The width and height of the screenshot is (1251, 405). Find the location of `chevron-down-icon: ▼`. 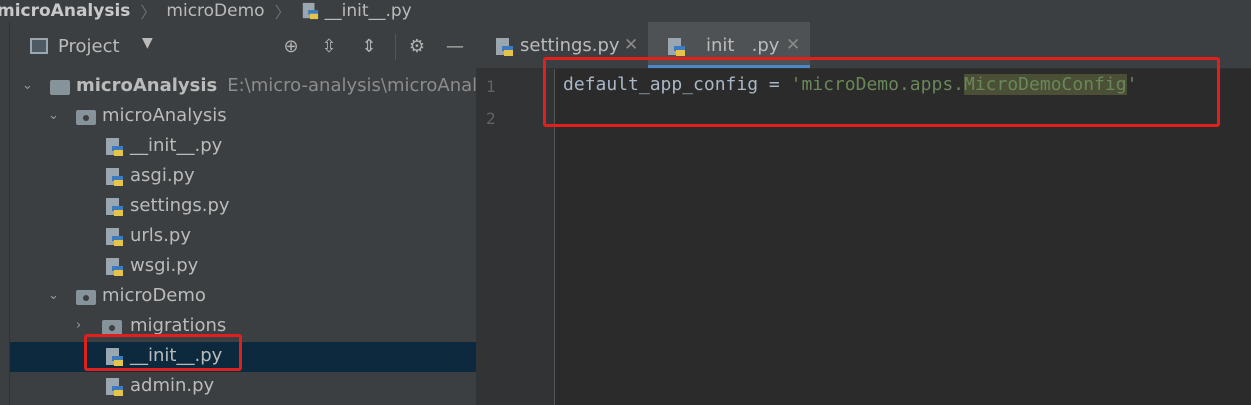

chevron-down-icon: ▼ is located at coordinates (147, 43).